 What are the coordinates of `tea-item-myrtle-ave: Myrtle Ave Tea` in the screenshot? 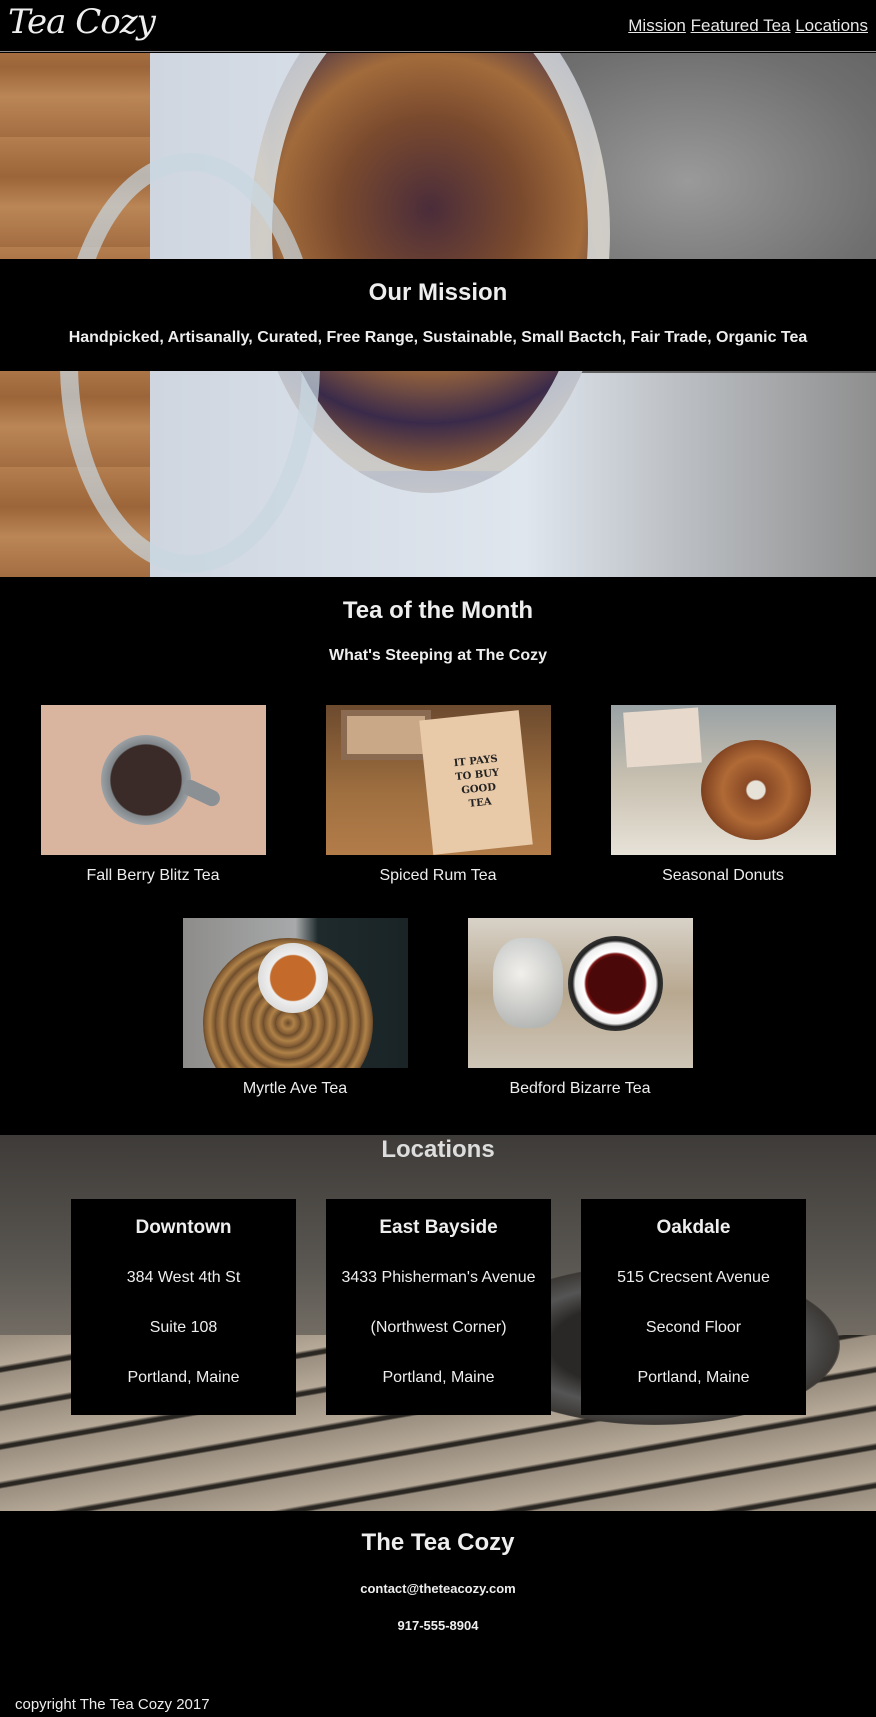 It's located at (295, 1008).